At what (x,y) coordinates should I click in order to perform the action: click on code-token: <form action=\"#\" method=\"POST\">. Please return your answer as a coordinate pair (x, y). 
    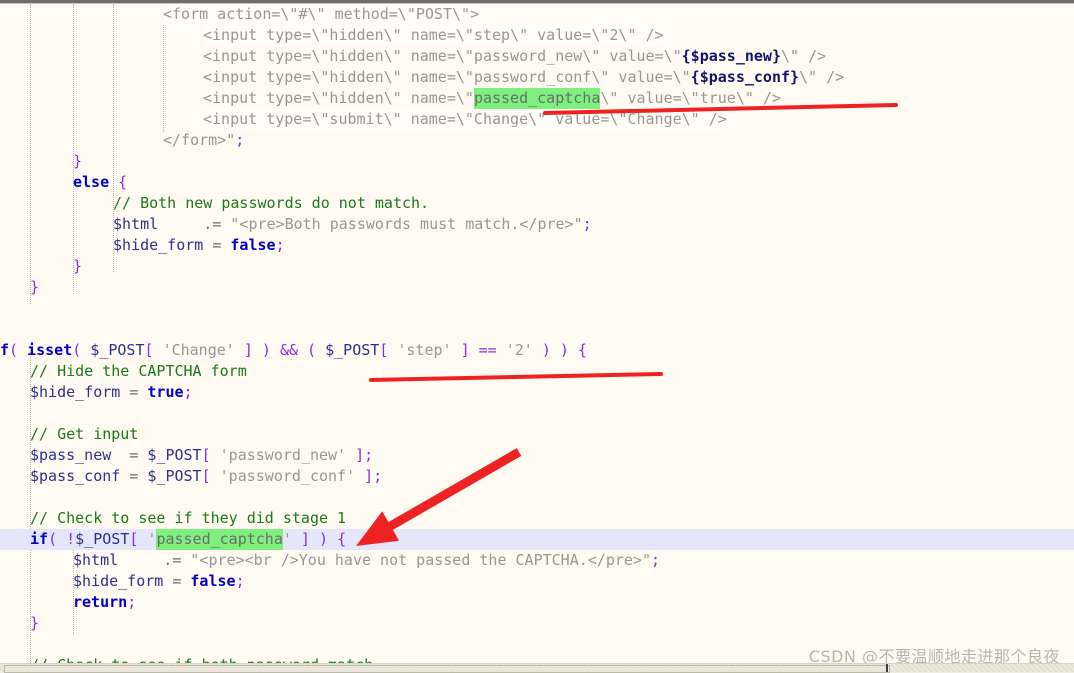
    Looking at the image, I should click on (321, 14).